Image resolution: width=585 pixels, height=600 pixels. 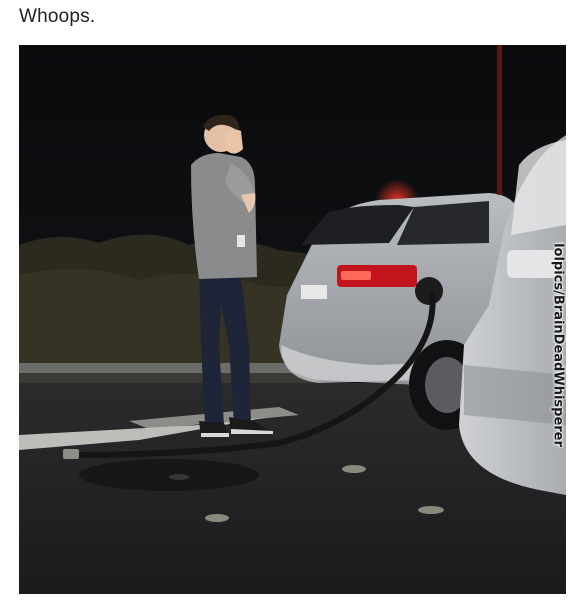 I want to click on license-plate, so click(x=314, y=292).